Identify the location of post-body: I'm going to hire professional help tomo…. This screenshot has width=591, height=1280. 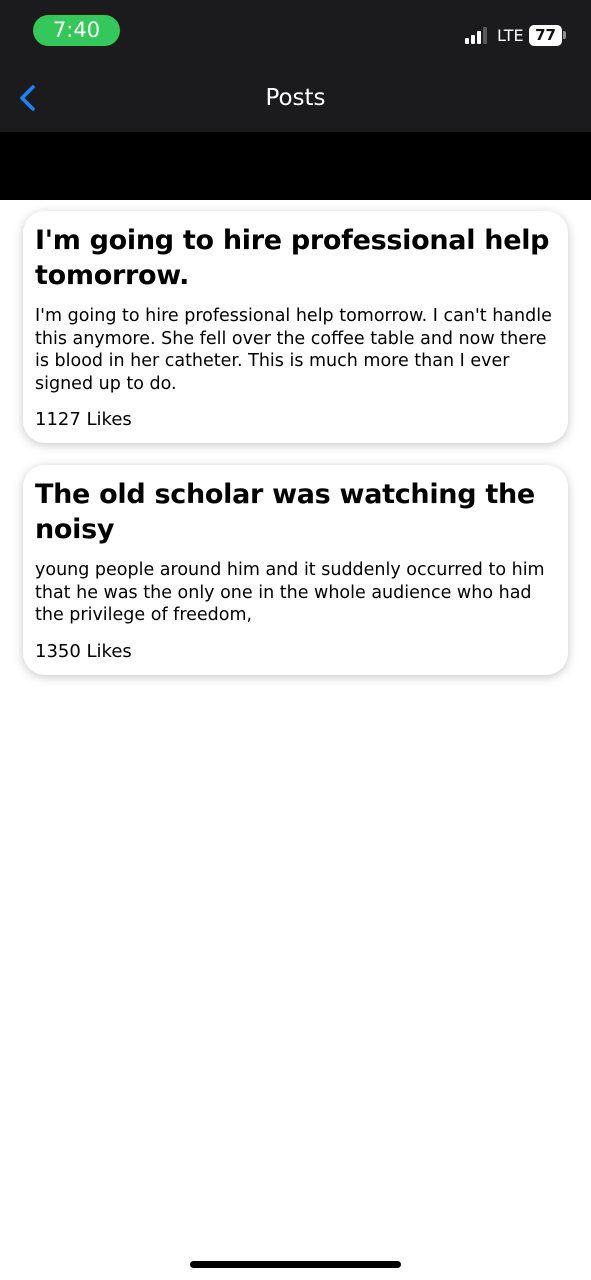
(293, 350).